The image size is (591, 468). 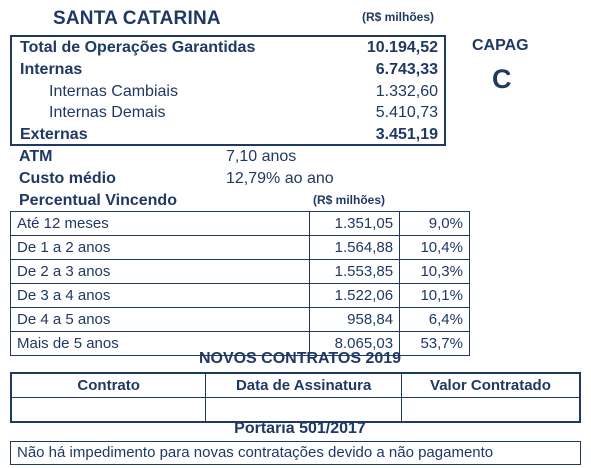 I want to click on table-row: De 4 a 5 anos 958,84 6,4%, so click(x=239, y=319).